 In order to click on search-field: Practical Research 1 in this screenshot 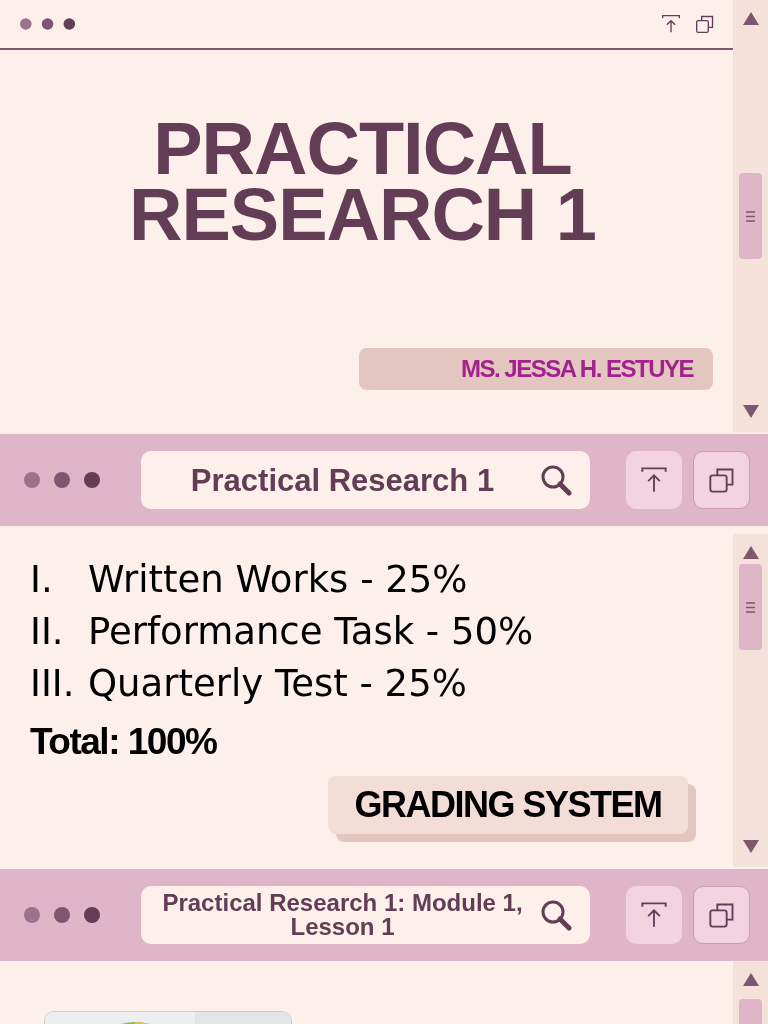, I will do `click(365, 480)`.